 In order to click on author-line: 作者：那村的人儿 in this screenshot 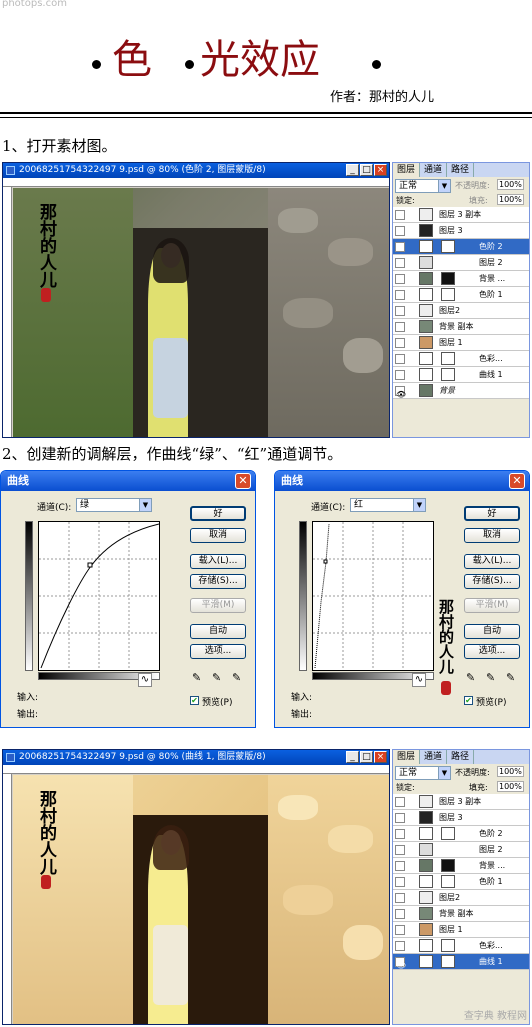, I will do `click(382, 97)`.